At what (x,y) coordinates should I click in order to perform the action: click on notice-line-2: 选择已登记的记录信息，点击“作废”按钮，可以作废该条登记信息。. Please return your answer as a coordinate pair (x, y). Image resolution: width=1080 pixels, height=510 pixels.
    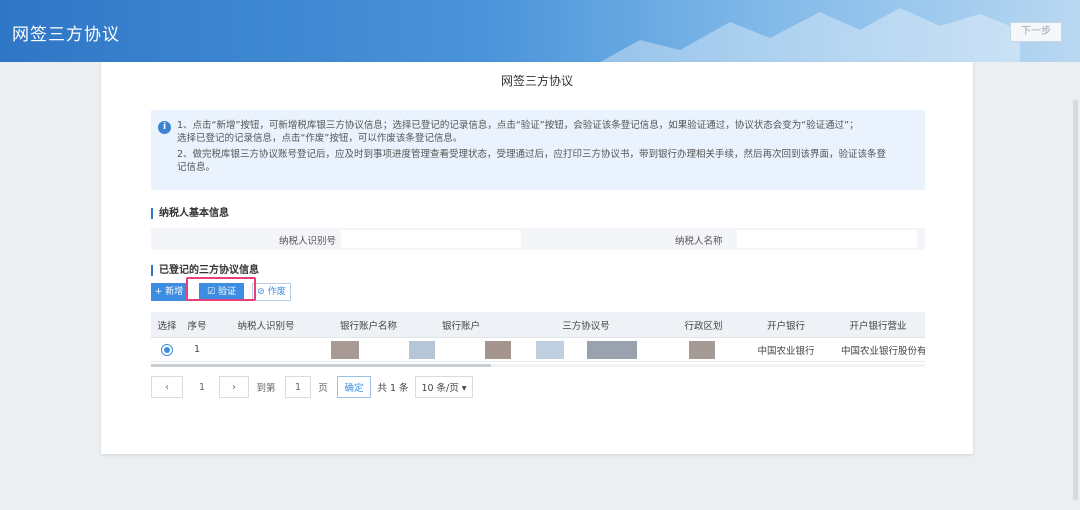
    Looking at the image, I should click on (320, 138).